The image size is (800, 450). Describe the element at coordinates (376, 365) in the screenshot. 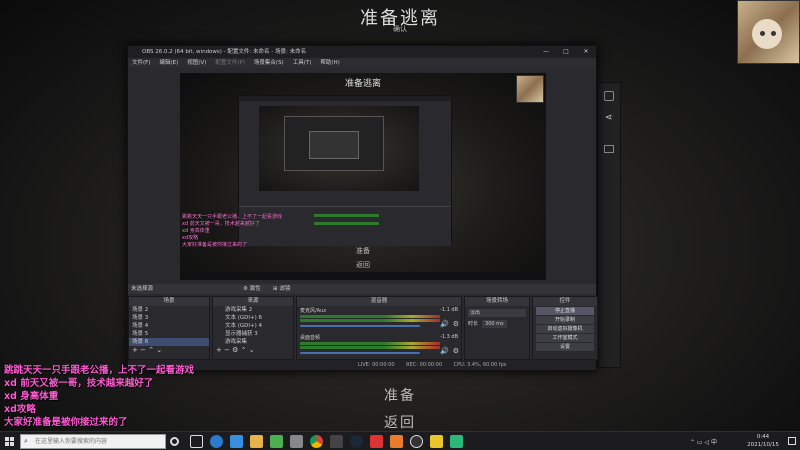

I see `live-status: LIVE: 00:00:00` at that location.